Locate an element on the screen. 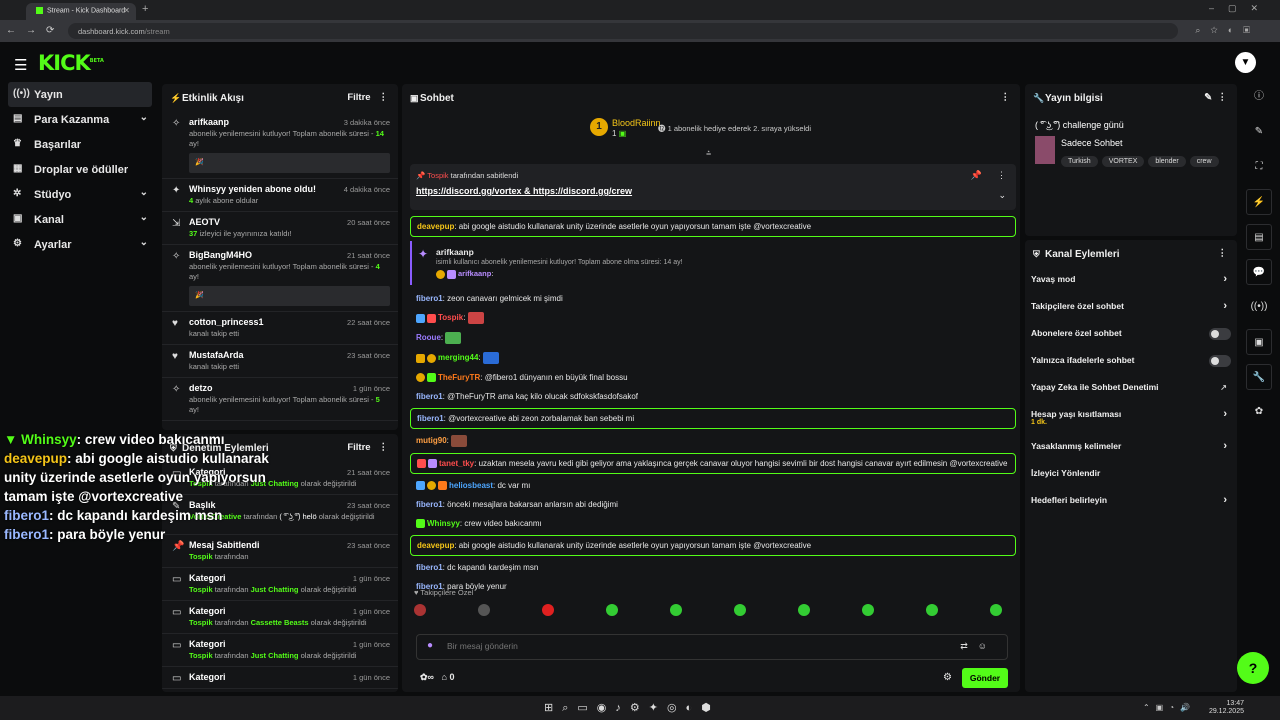  url-field: dashboard.kick.com/stream is located at coordinates (623, 31).